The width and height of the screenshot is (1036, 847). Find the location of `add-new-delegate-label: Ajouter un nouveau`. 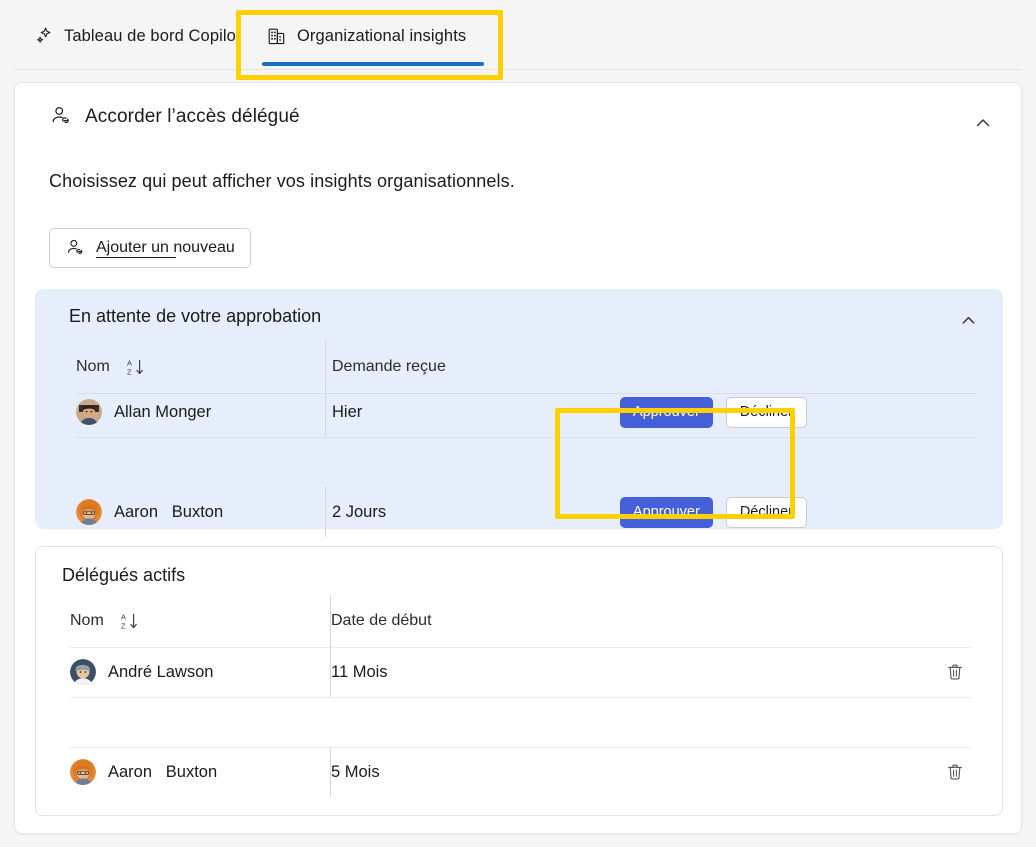

add-new-delegate-label: Ajouter un nouveau is located at coordinates (165, 248).